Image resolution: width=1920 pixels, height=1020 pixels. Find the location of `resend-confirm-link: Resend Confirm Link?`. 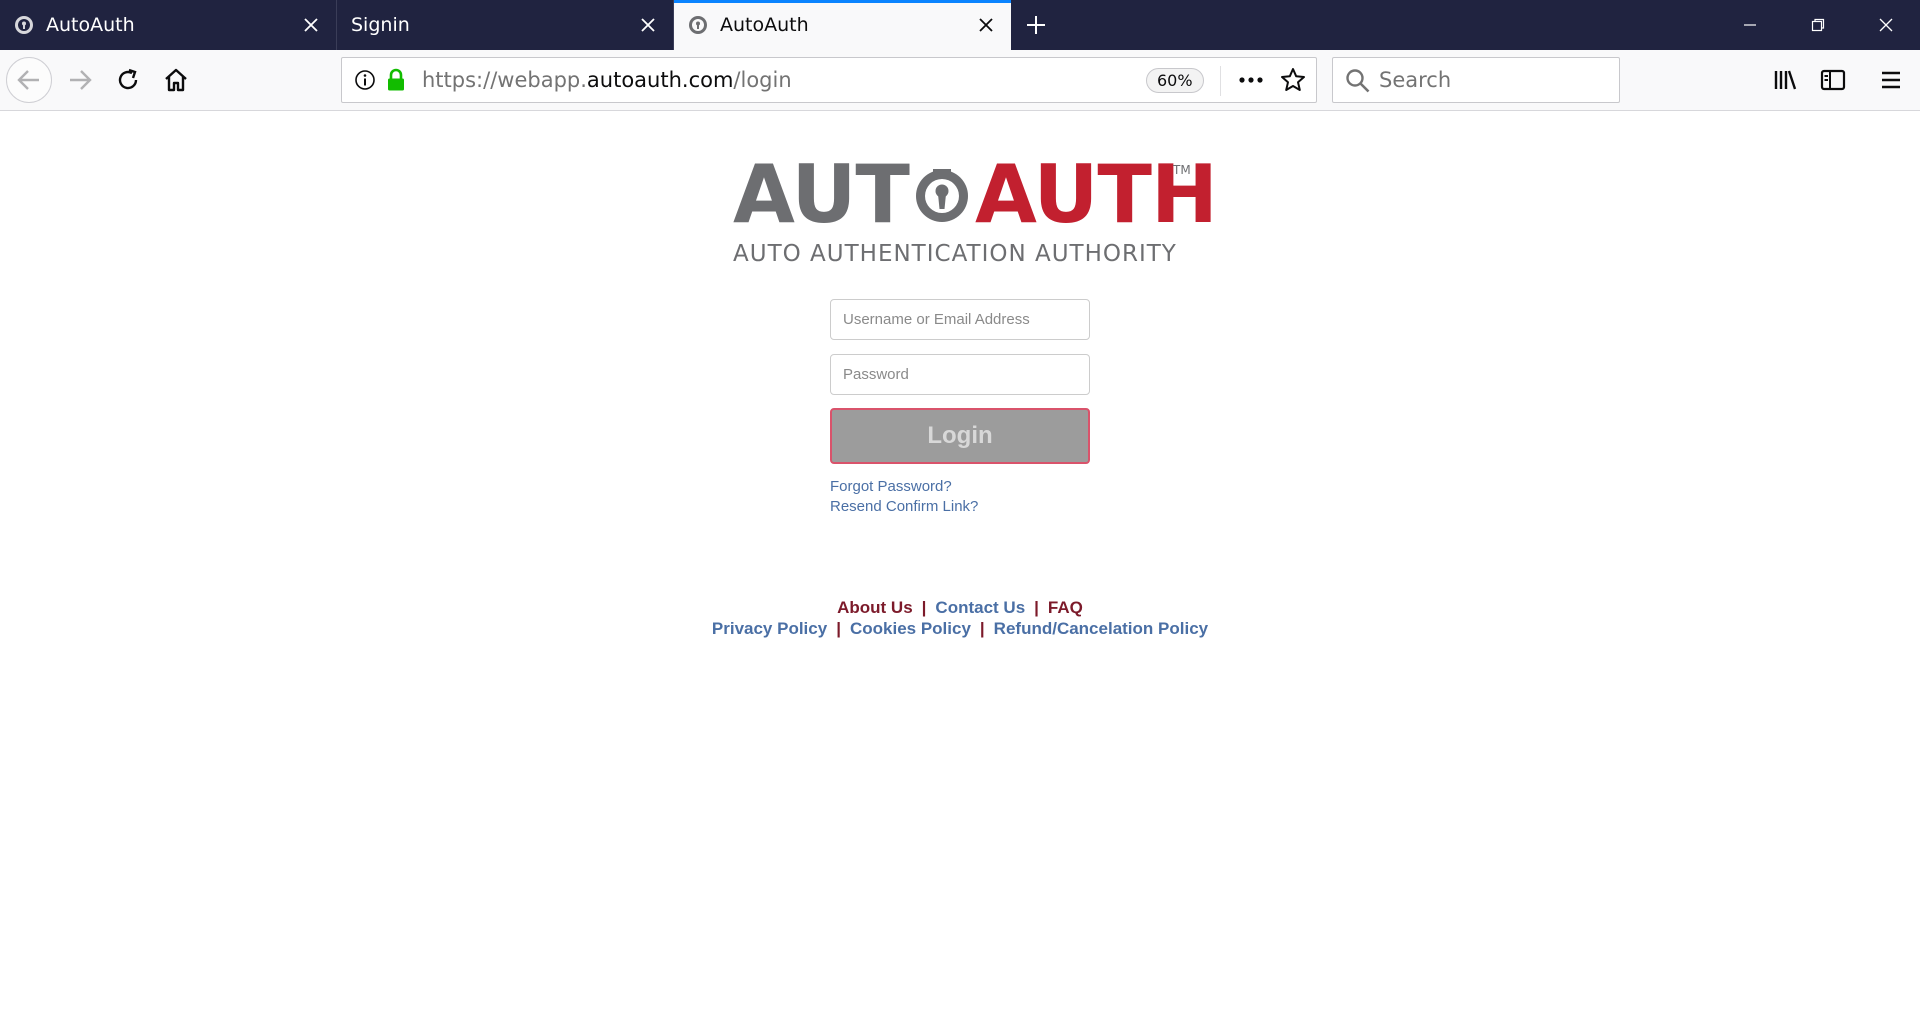

resend-confirm-link: Resend Confirm Link? is located at coordinates (904, 506).